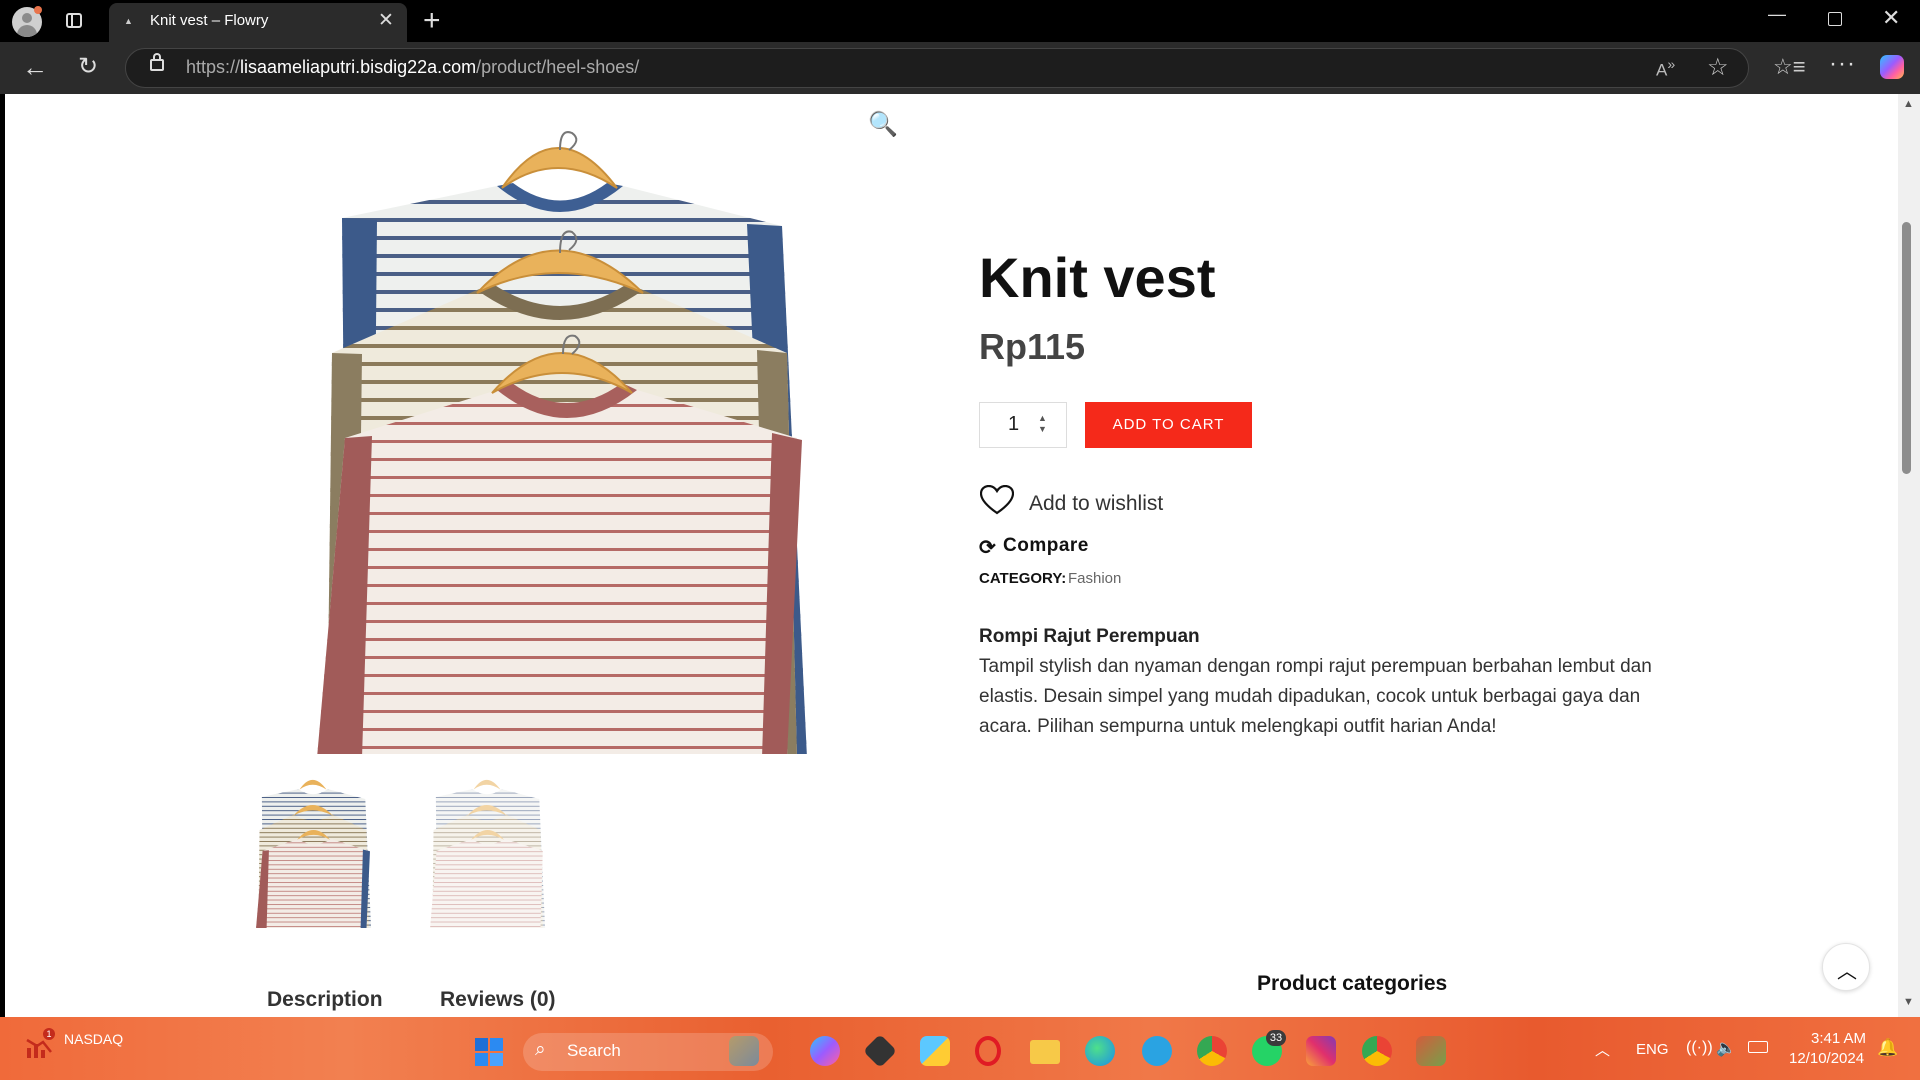 The width and height of the screenshot is (1920, 1080). I want to click on quantity-decrease-icon: ▼, so click(1042, 429).